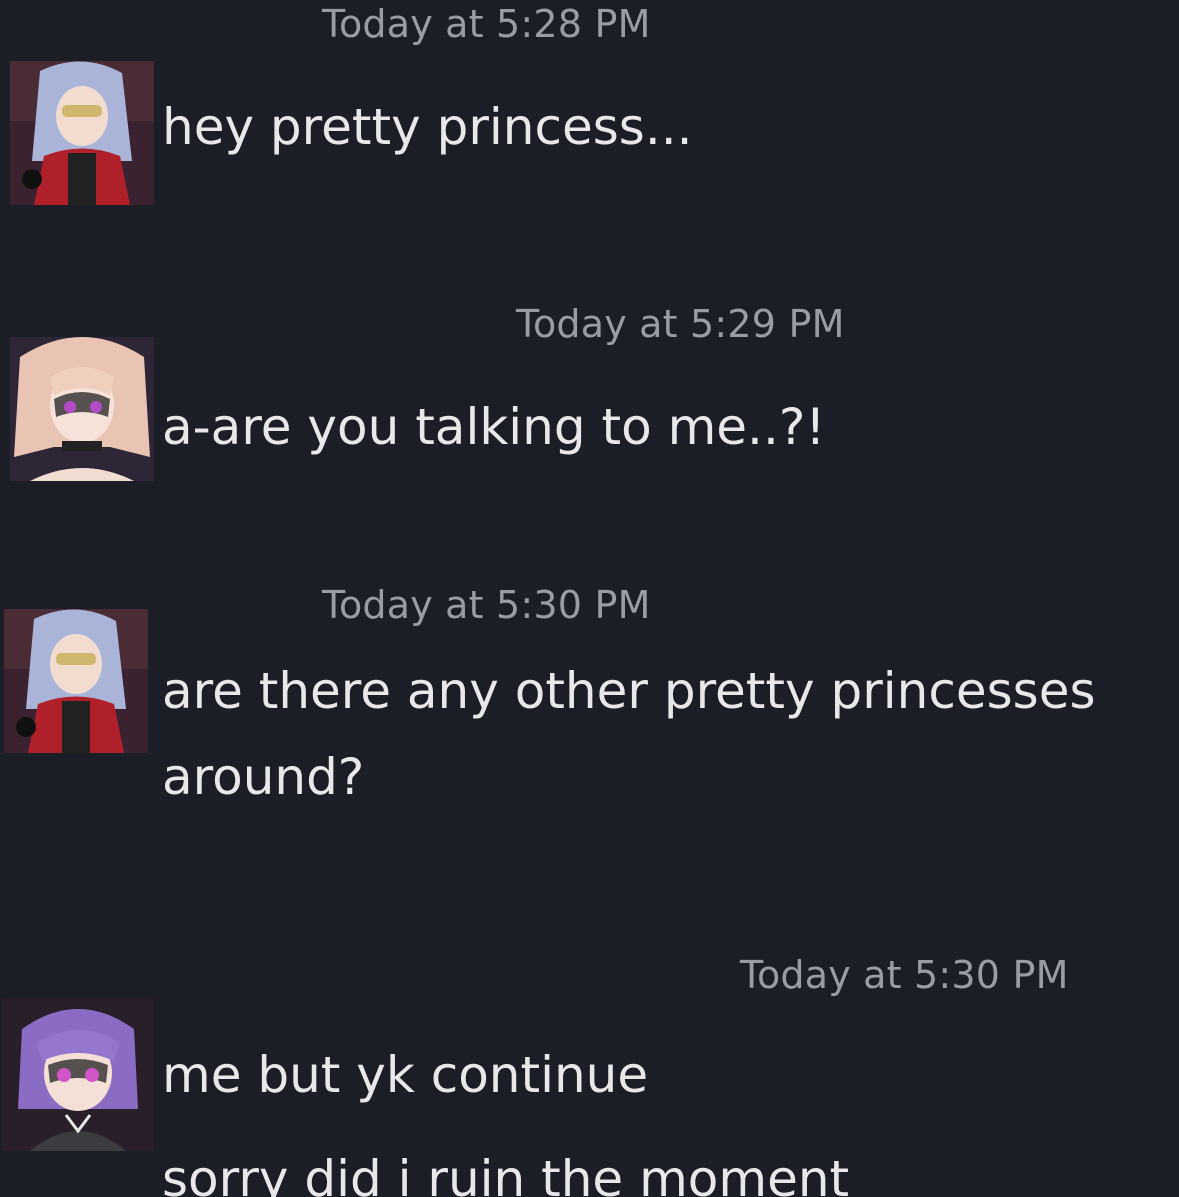  I want to click on message-timestamp: Today at 5:29 PM, so click(680, 324).